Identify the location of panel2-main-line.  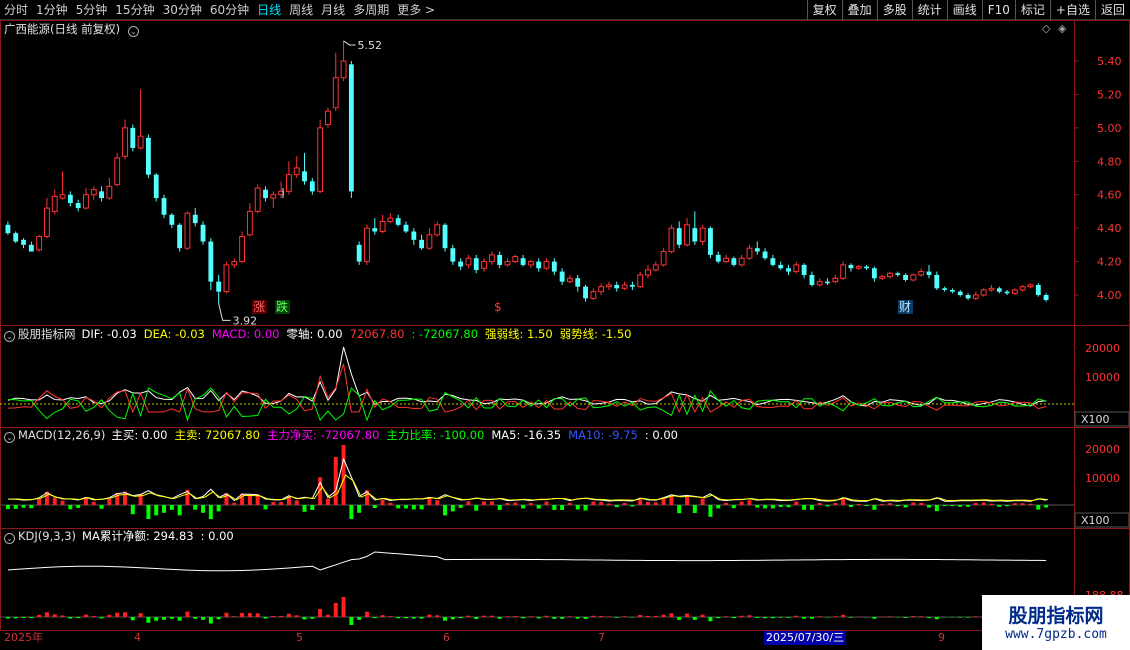
(527, 479).